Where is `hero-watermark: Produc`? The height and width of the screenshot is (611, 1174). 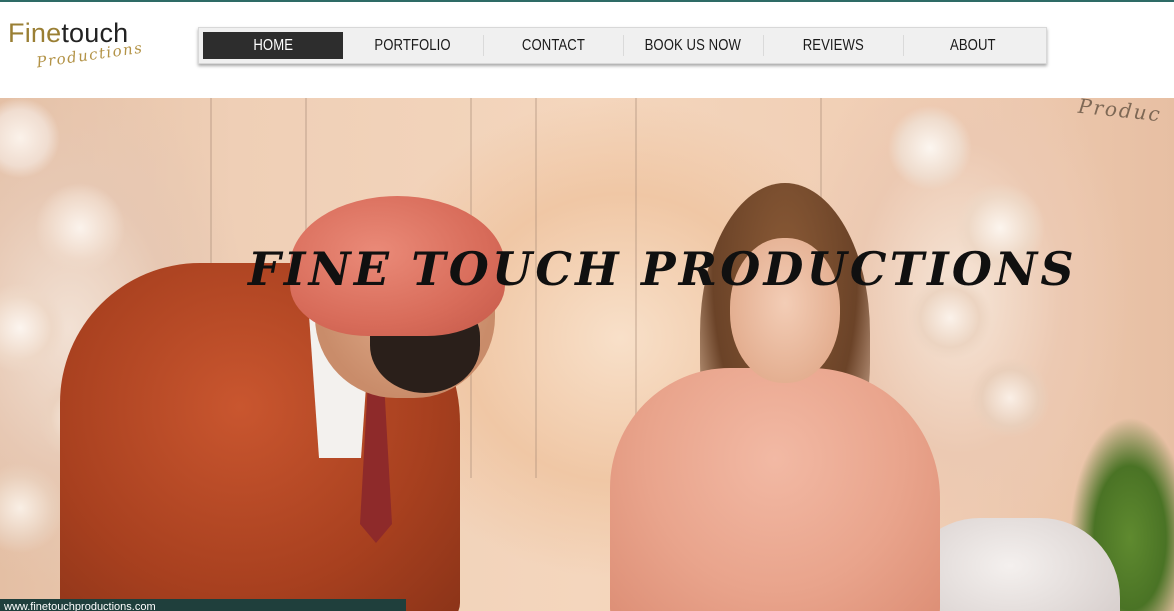 hero-watermark: Produc is located at coordinates (1119, 112).